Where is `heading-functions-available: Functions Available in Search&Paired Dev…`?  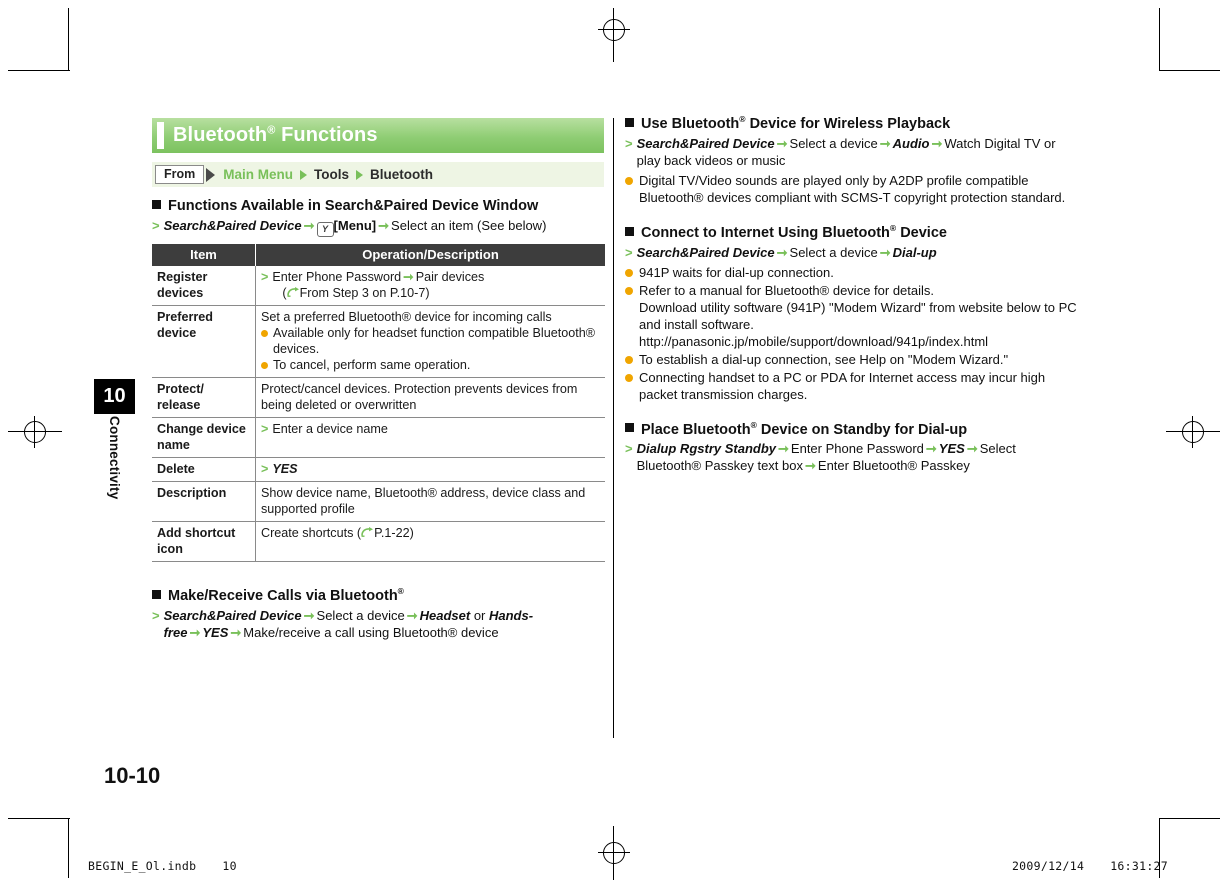
heading-functions-available: Functions Available in Search&Paired Dev… is located at coordinates (378, 206).